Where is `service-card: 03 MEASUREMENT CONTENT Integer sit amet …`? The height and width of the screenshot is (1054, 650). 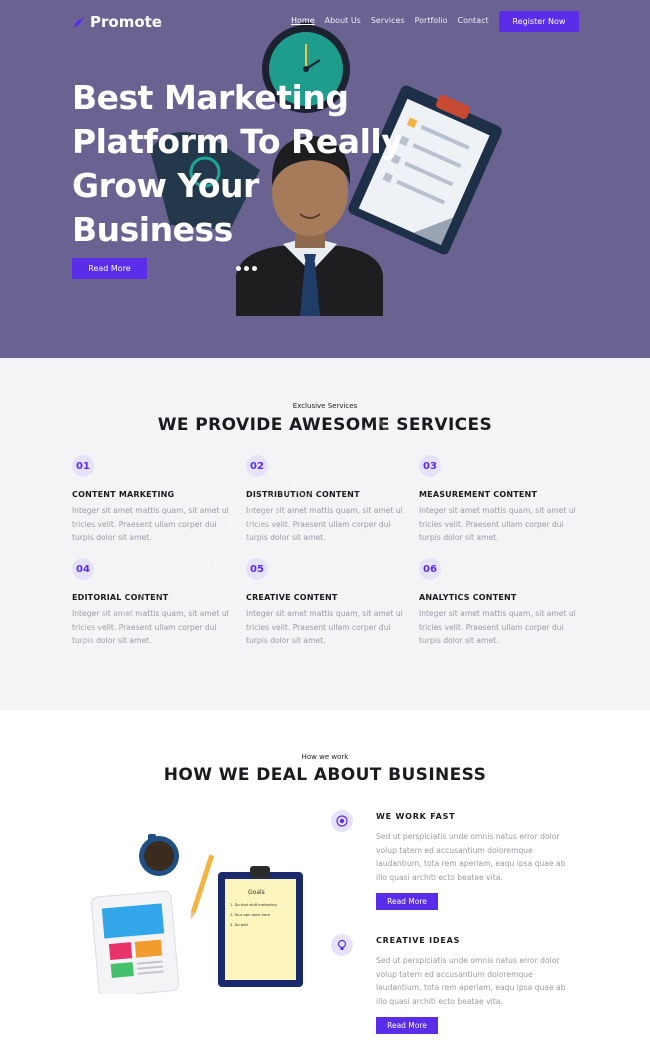 service-card: 03 MEASUREMENT CONTENT Integer sit amet … is located at coordinates (499, 500).